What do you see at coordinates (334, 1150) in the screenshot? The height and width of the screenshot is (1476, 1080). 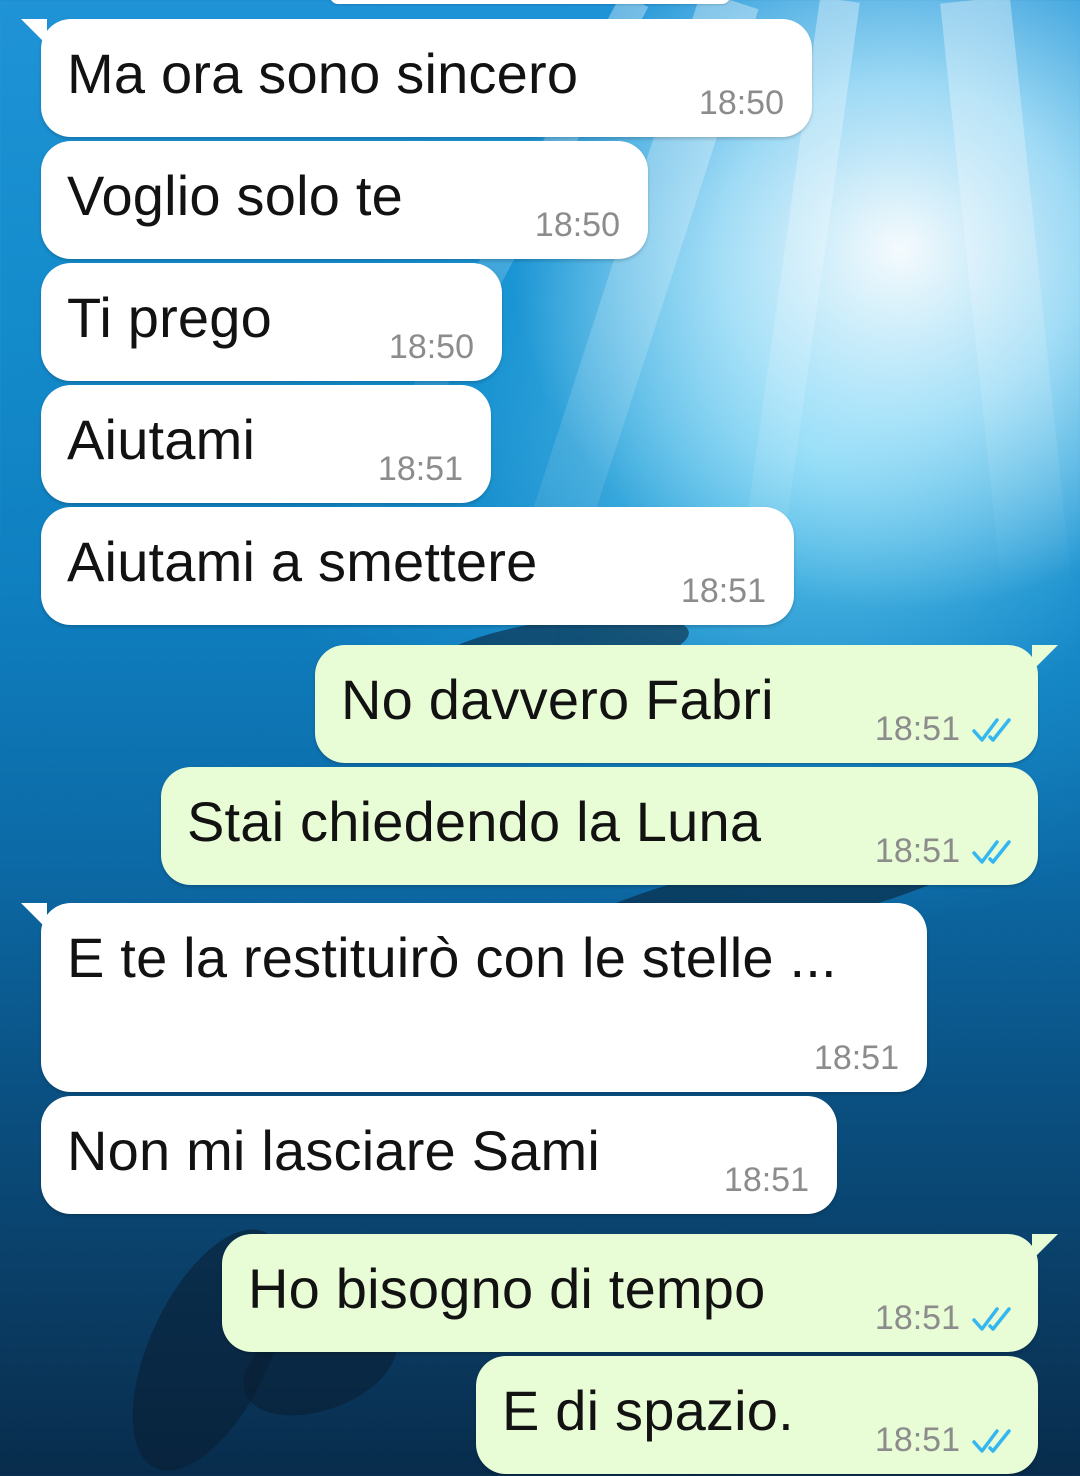 I see `message-text: Non mi lasciare Sami` at bounding box center [334, 1150].